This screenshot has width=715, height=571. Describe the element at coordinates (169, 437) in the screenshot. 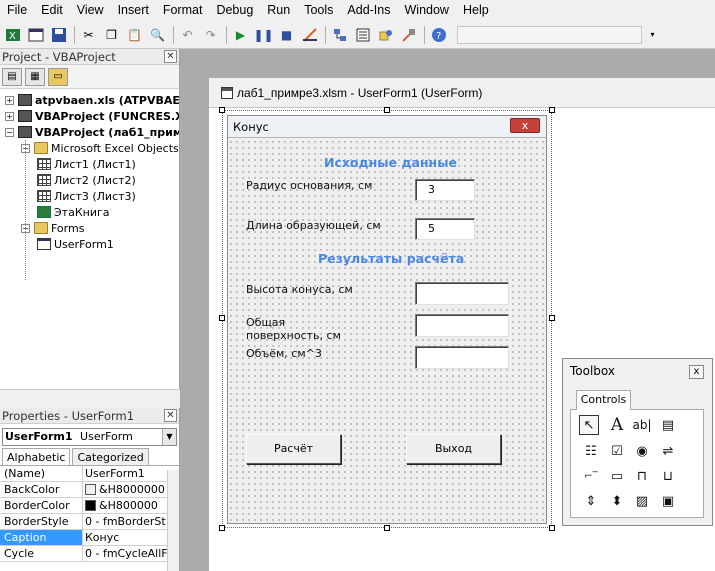

I see `chevron-down-icon: ▼` at that location.